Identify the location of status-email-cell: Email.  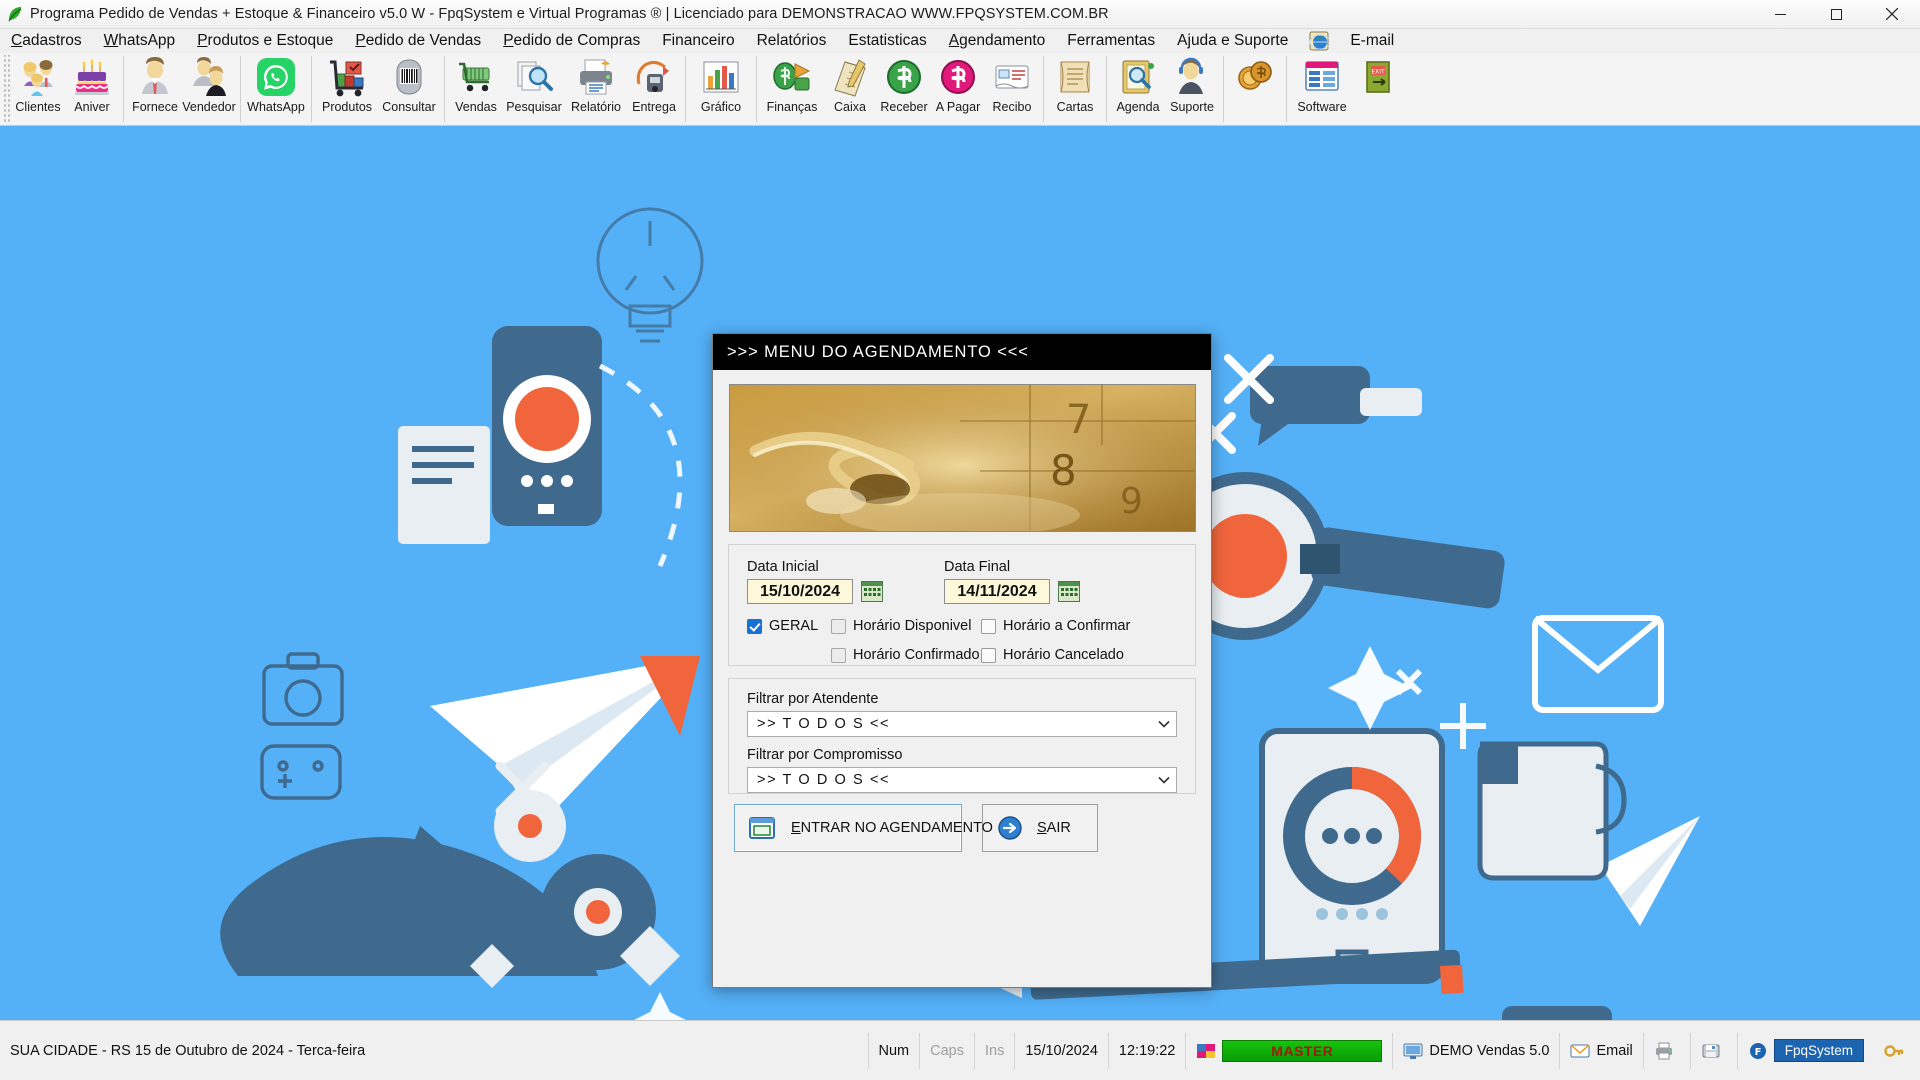
(1602, 1050).